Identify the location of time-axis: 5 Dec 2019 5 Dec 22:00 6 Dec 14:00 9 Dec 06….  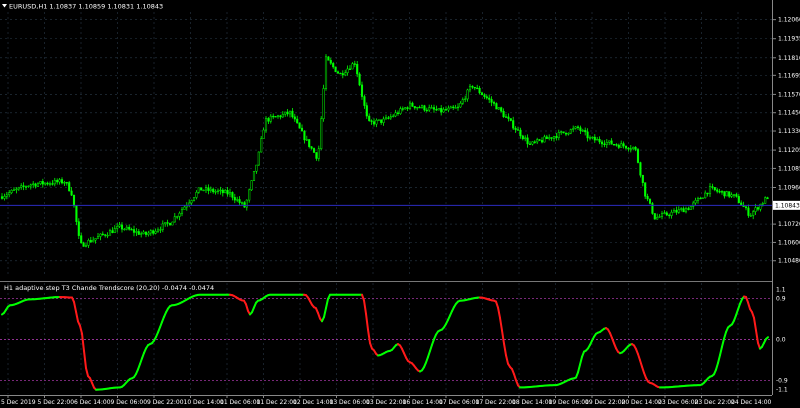
(386, 400).